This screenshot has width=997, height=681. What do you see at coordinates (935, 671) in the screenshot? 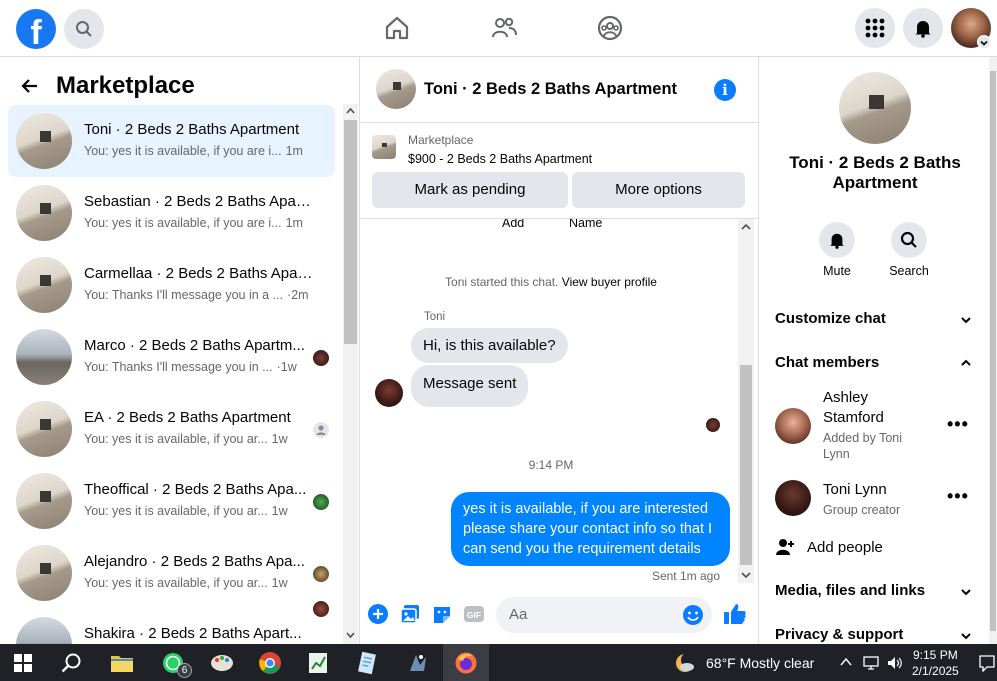
I see `clock-date: 2/1/2025` at bounding box center [935, 671].